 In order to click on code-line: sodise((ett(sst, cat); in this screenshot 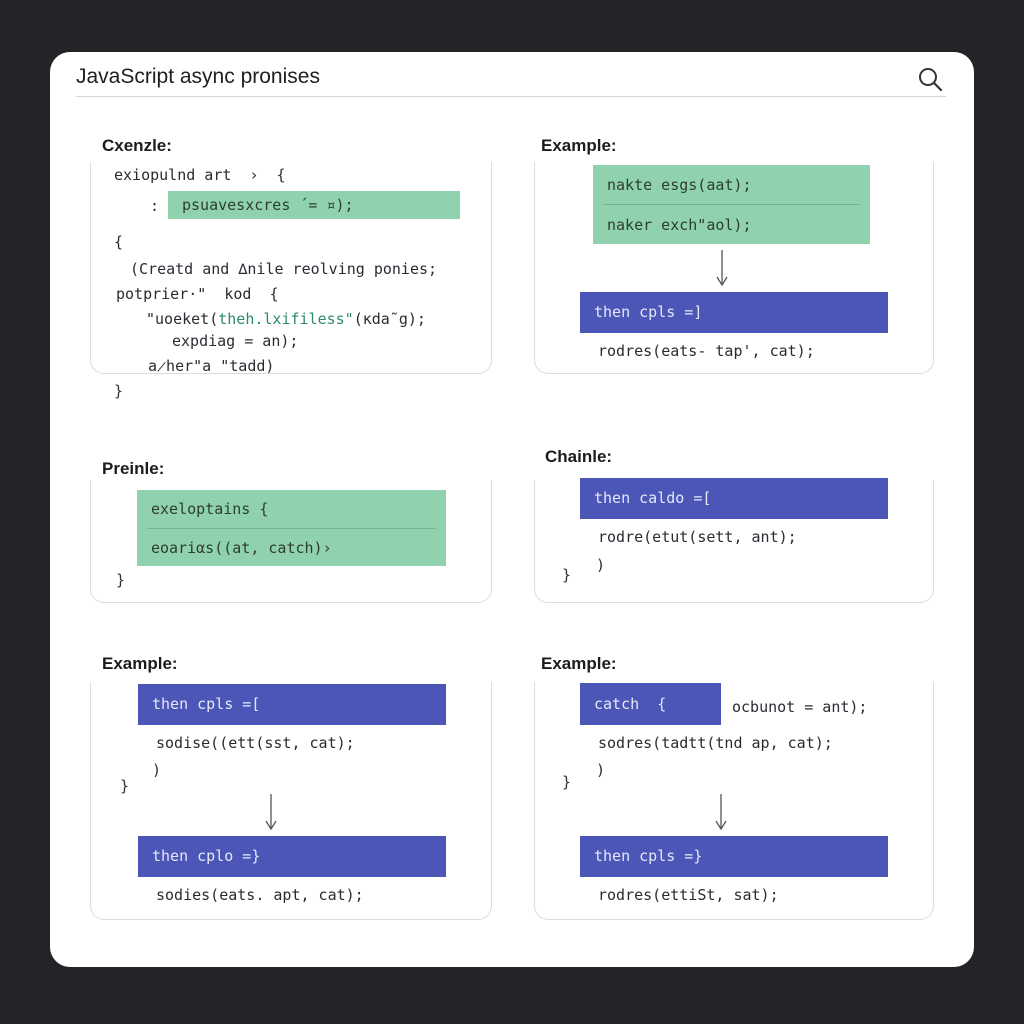, I will do `click(255, 743)`.